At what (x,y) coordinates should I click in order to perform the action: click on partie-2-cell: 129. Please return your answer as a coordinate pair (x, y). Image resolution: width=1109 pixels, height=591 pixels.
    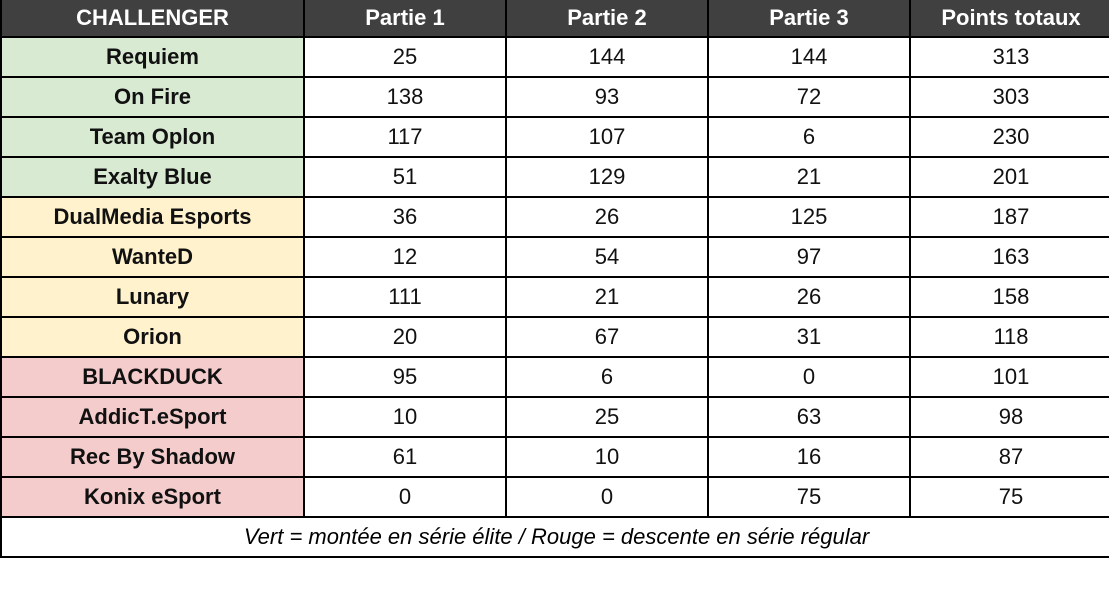
    Looking at the image, I should click on (607, 177).